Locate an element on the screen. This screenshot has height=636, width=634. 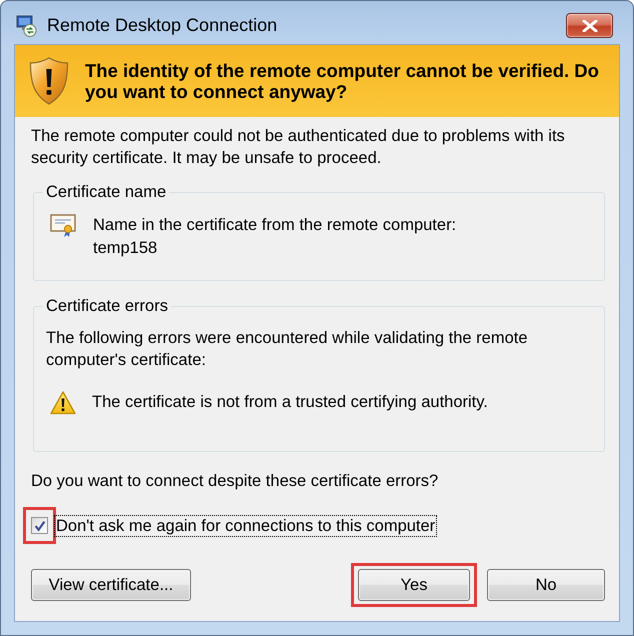
close-icon is located at coordinates (590, 26).